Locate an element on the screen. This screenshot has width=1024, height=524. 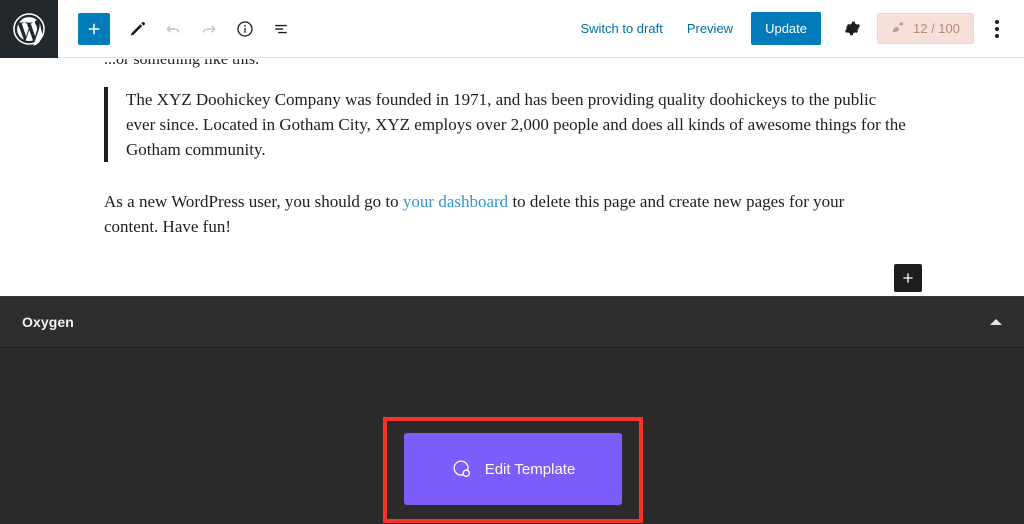
info-circle-icon is located at coordinates (245, 28).